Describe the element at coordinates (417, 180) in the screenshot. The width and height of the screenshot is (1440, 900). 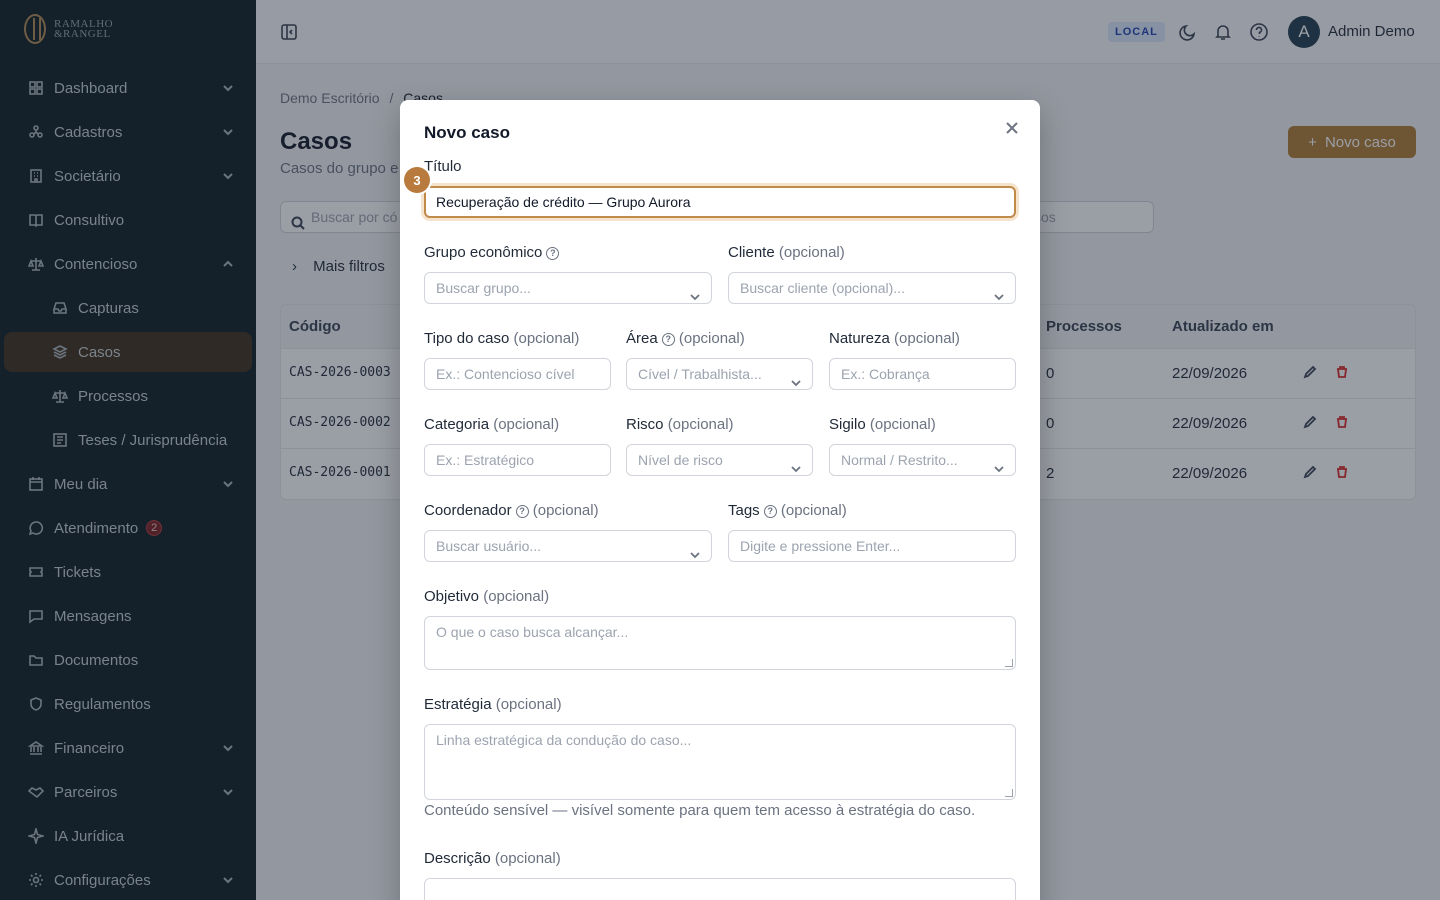
I see `step-badge: 3` at that location.